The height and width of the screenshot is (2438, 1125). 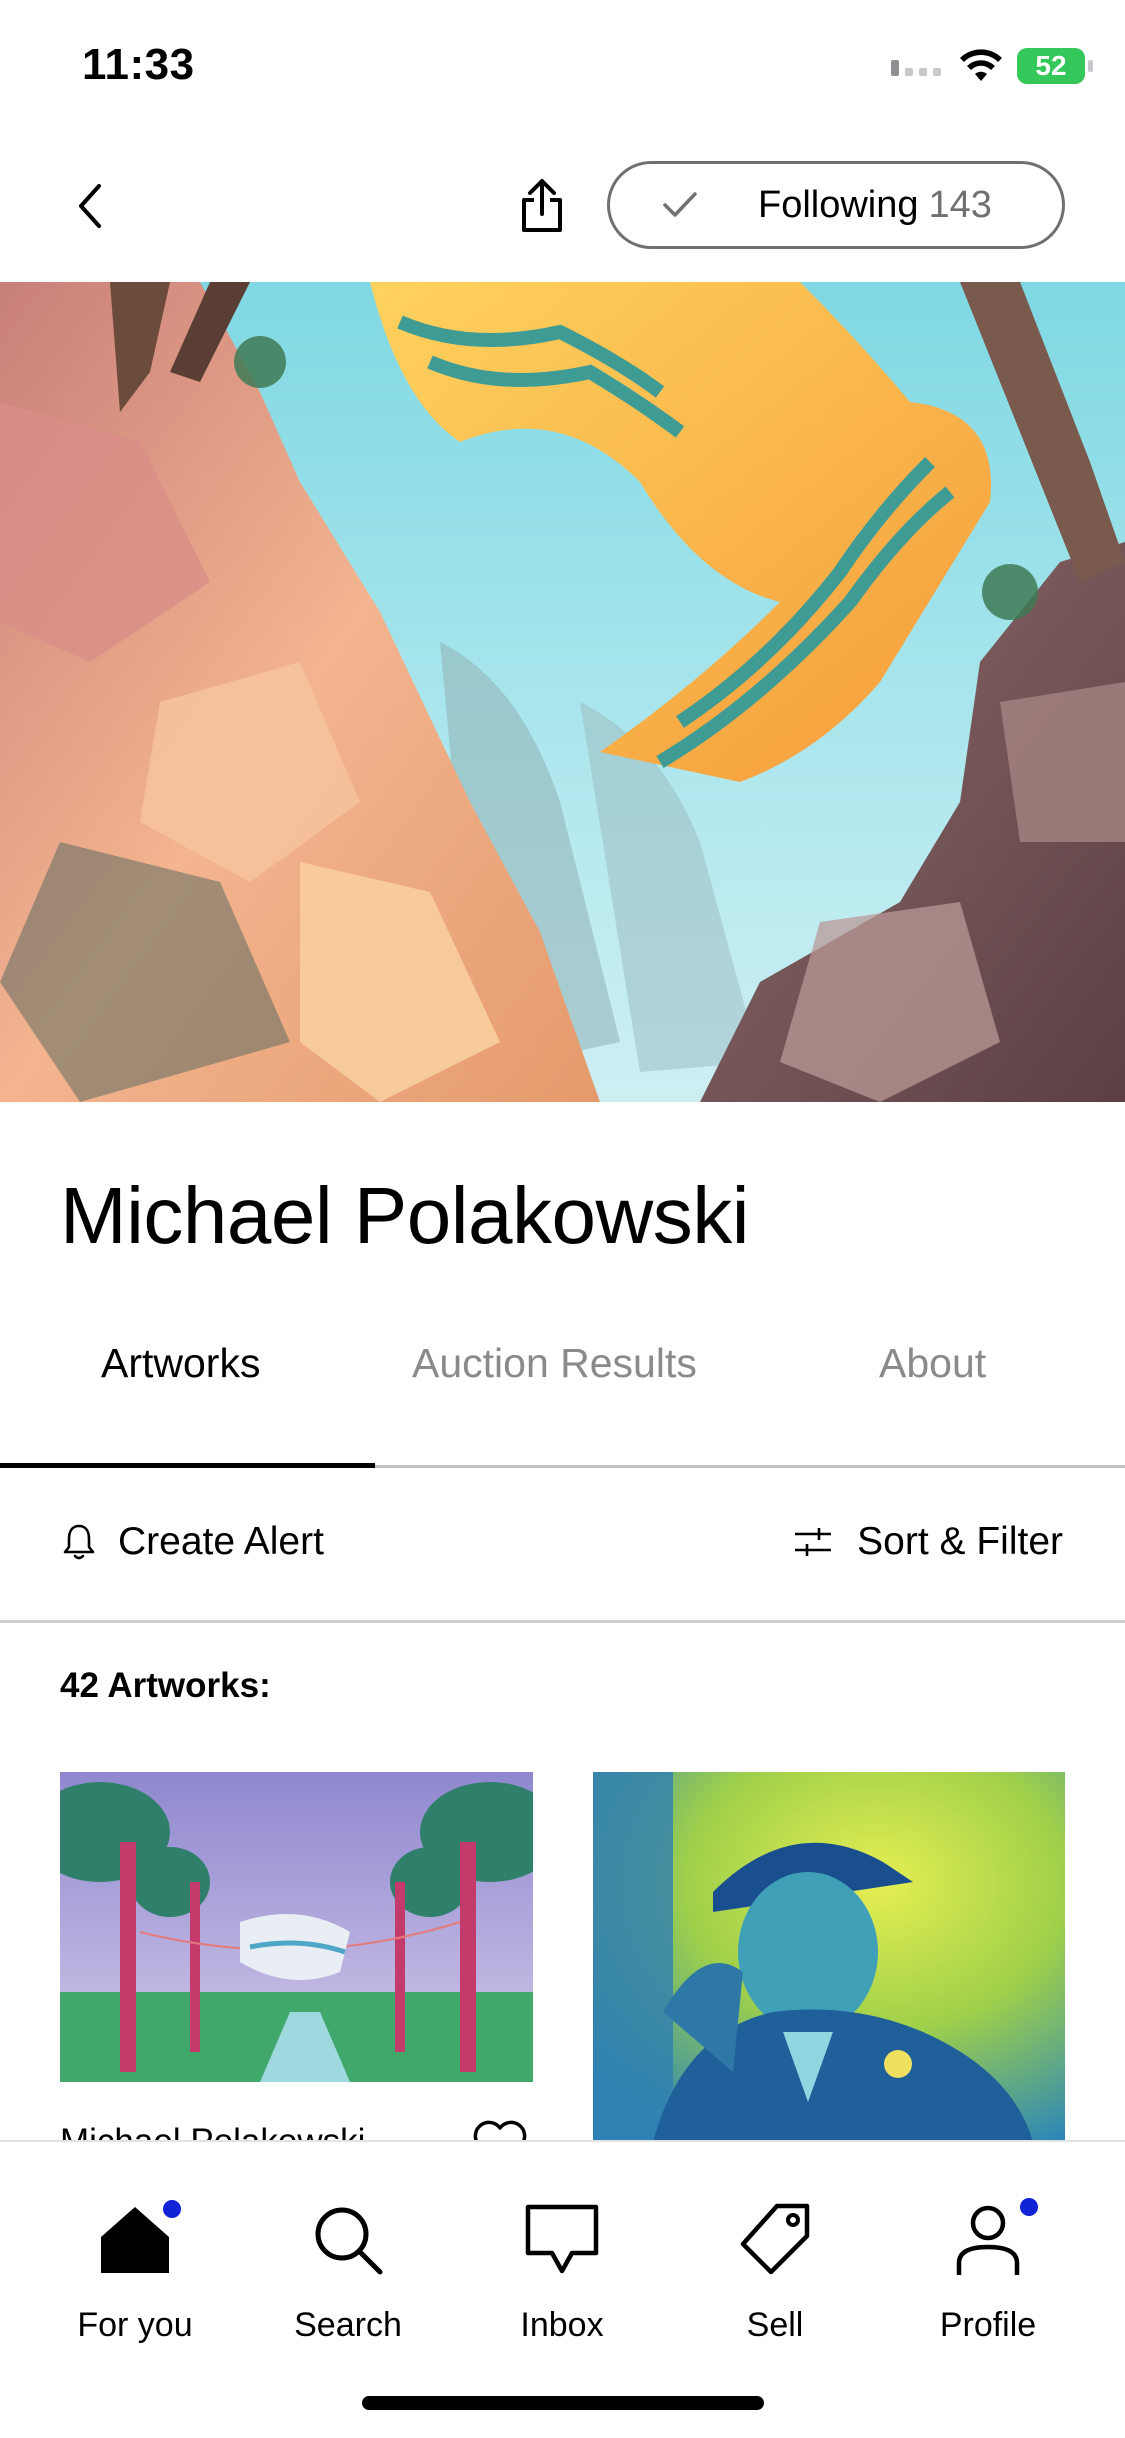 What do you see at coordinates (348, 2240) in the screenshot?
I see `search-icon` at bounding box center [348, 2240].